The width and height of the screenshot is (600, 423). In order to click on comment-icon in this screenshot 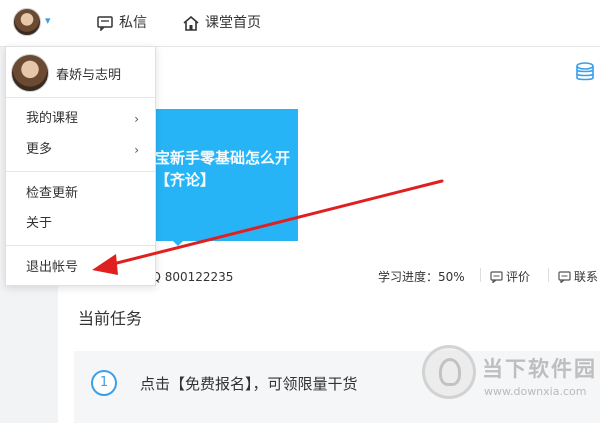, I will do `click(496, 276)`.